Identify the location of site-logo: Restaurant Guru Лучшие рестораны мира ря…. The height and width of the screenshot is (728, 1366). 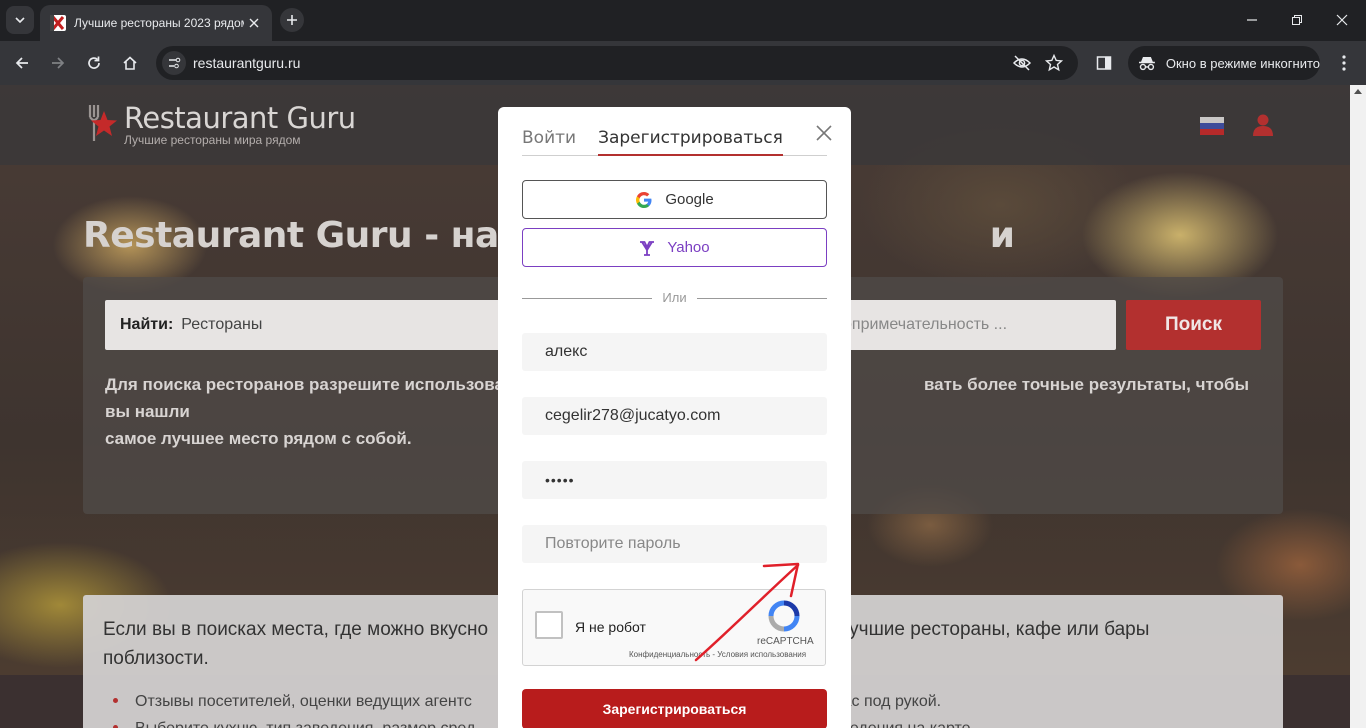
(219, 125).